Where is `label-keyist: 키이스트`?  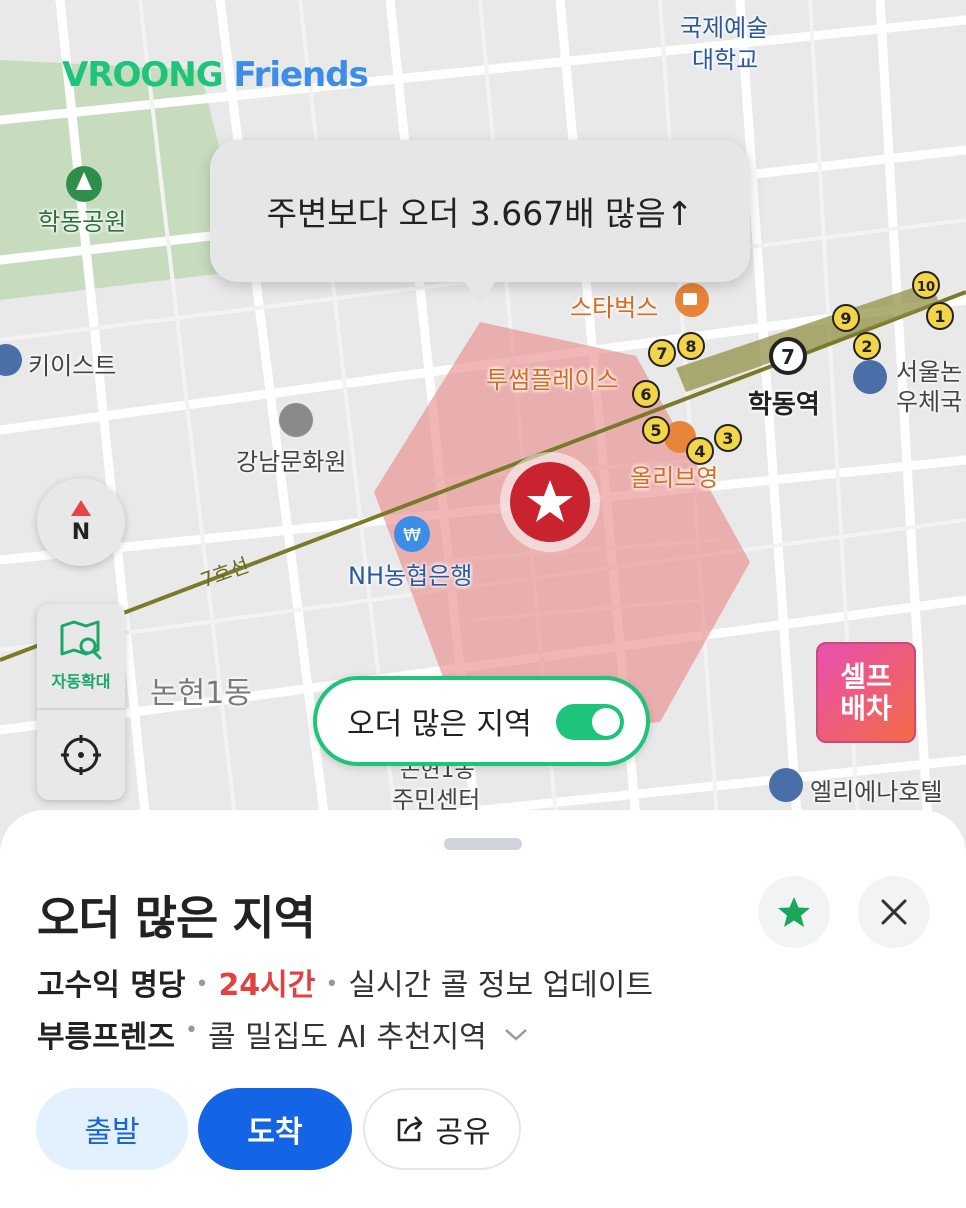 label-keyist: 키이스트 is located at coordinates (72, 366).